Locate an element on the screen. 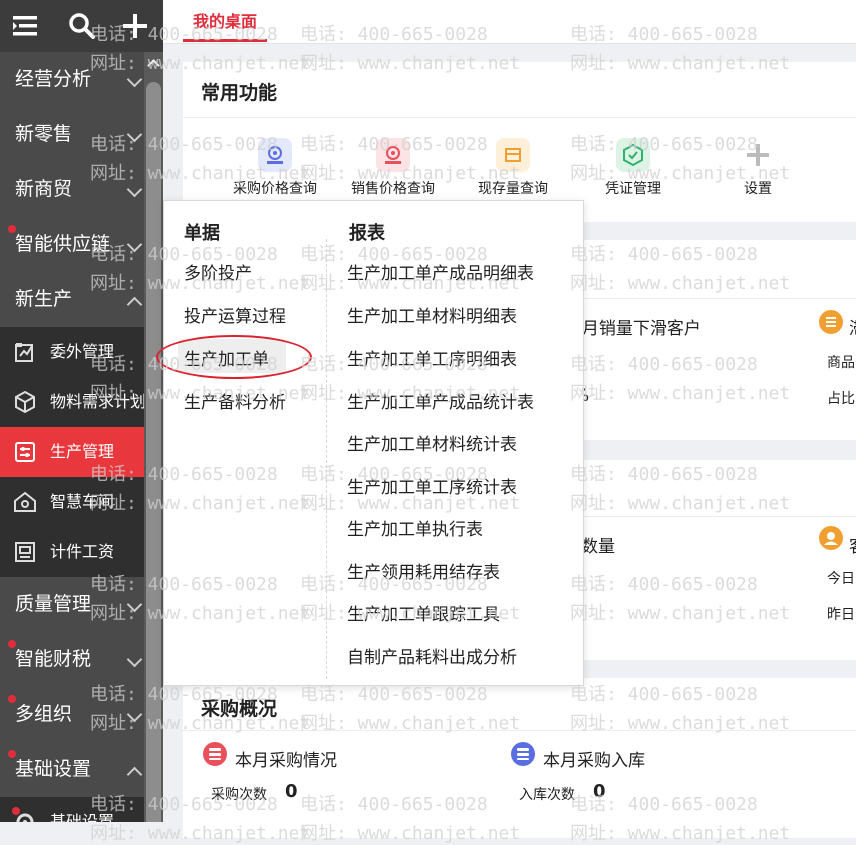 This screenshot has height=845, width=856. sidebar-subitem-label: 生产管理 is located at coordinates (82, 451).